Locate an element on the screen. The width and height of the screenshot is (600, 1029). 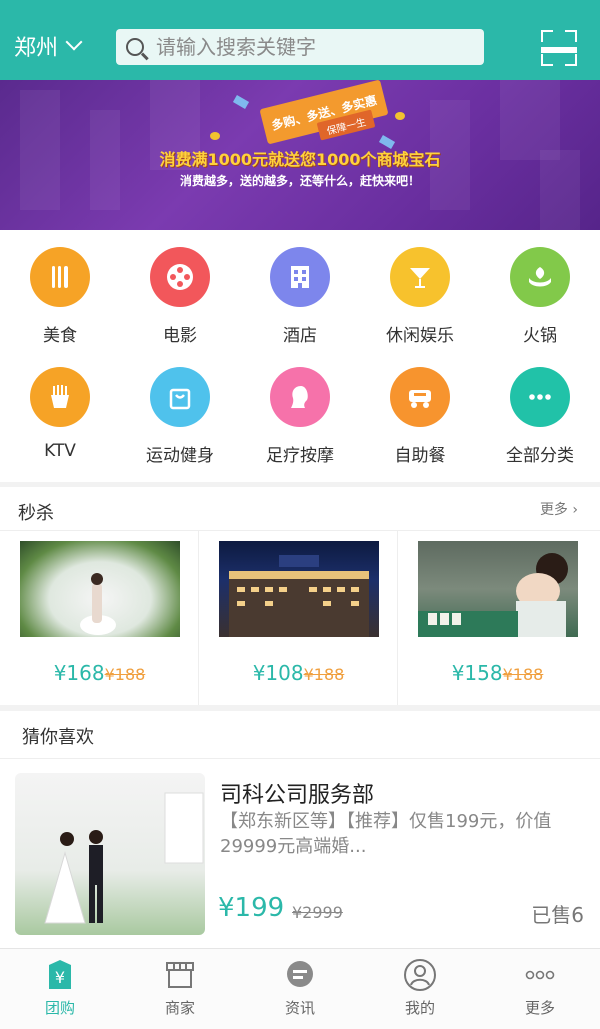
bag-icon is located at coordinates (180, 397).